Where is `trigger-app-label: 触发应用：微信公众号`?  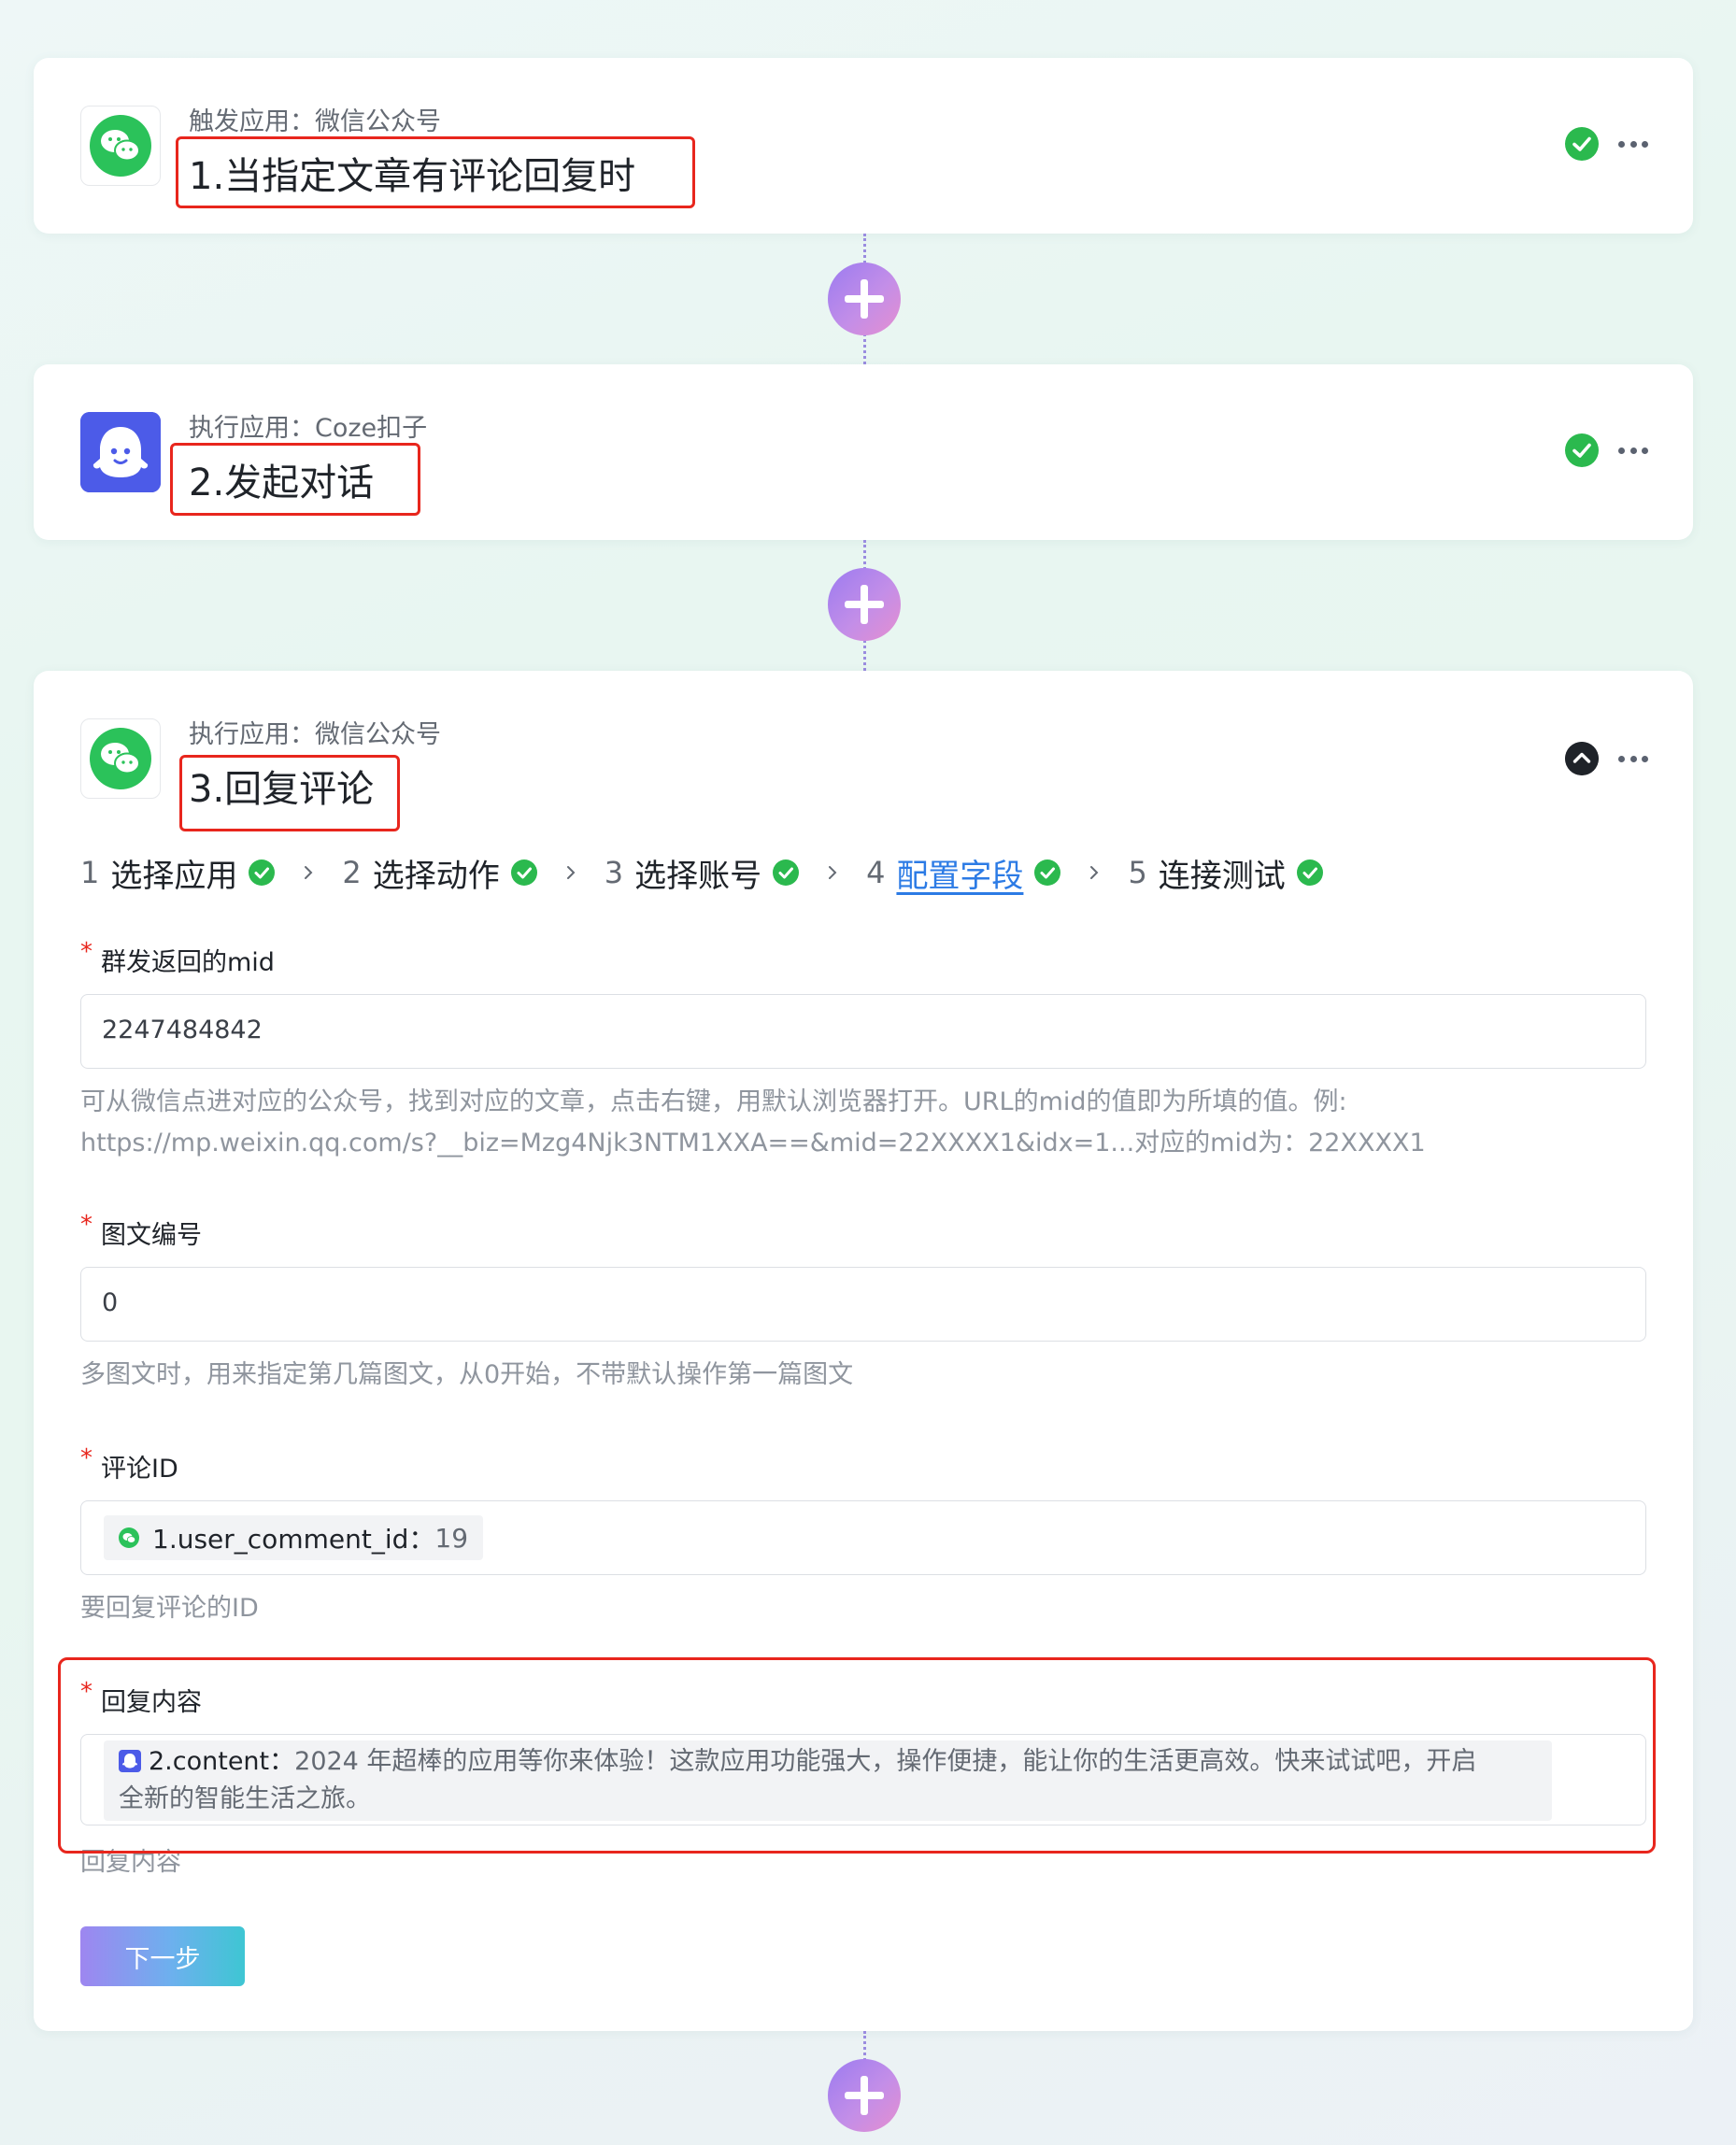
trigger-app-label: 触发应用：微信公众号 is located at coordinates (315, 121).